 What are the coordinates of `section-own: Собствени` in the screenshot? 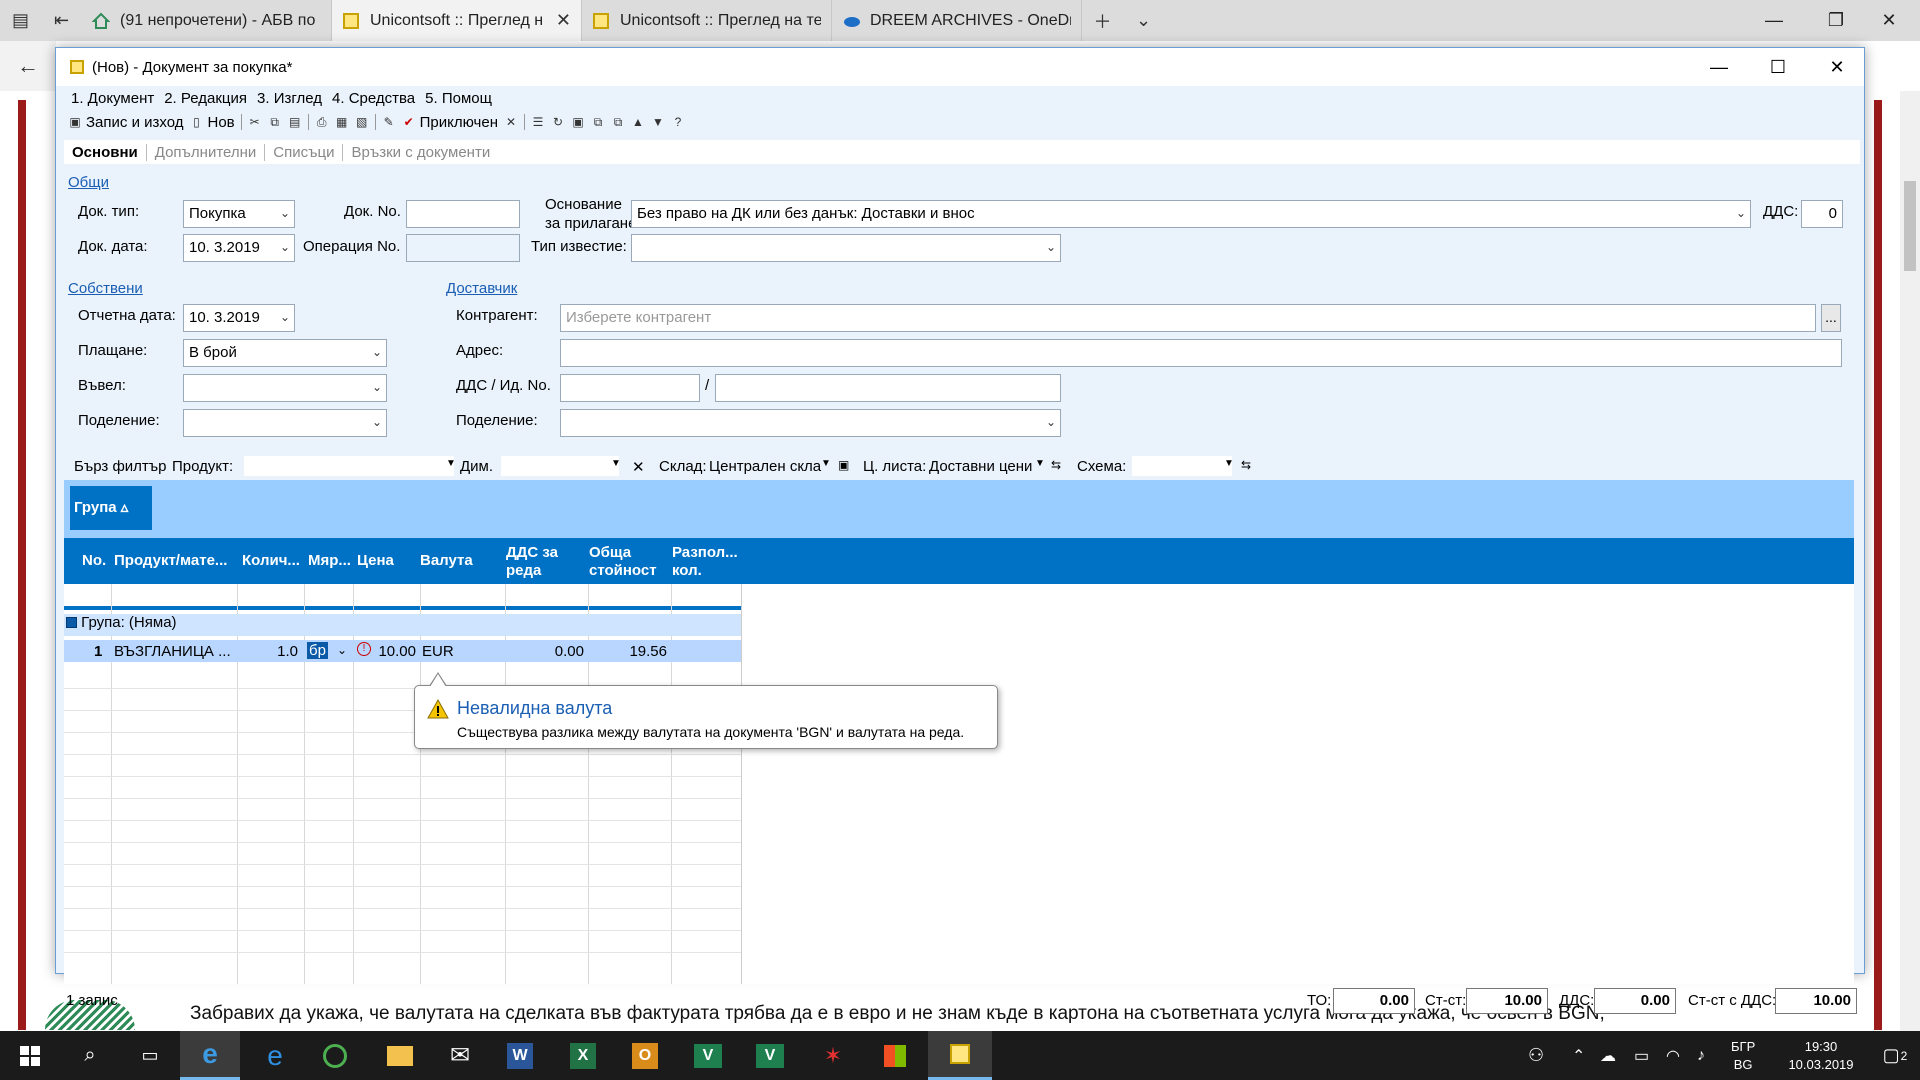 It's located at (105, 288).